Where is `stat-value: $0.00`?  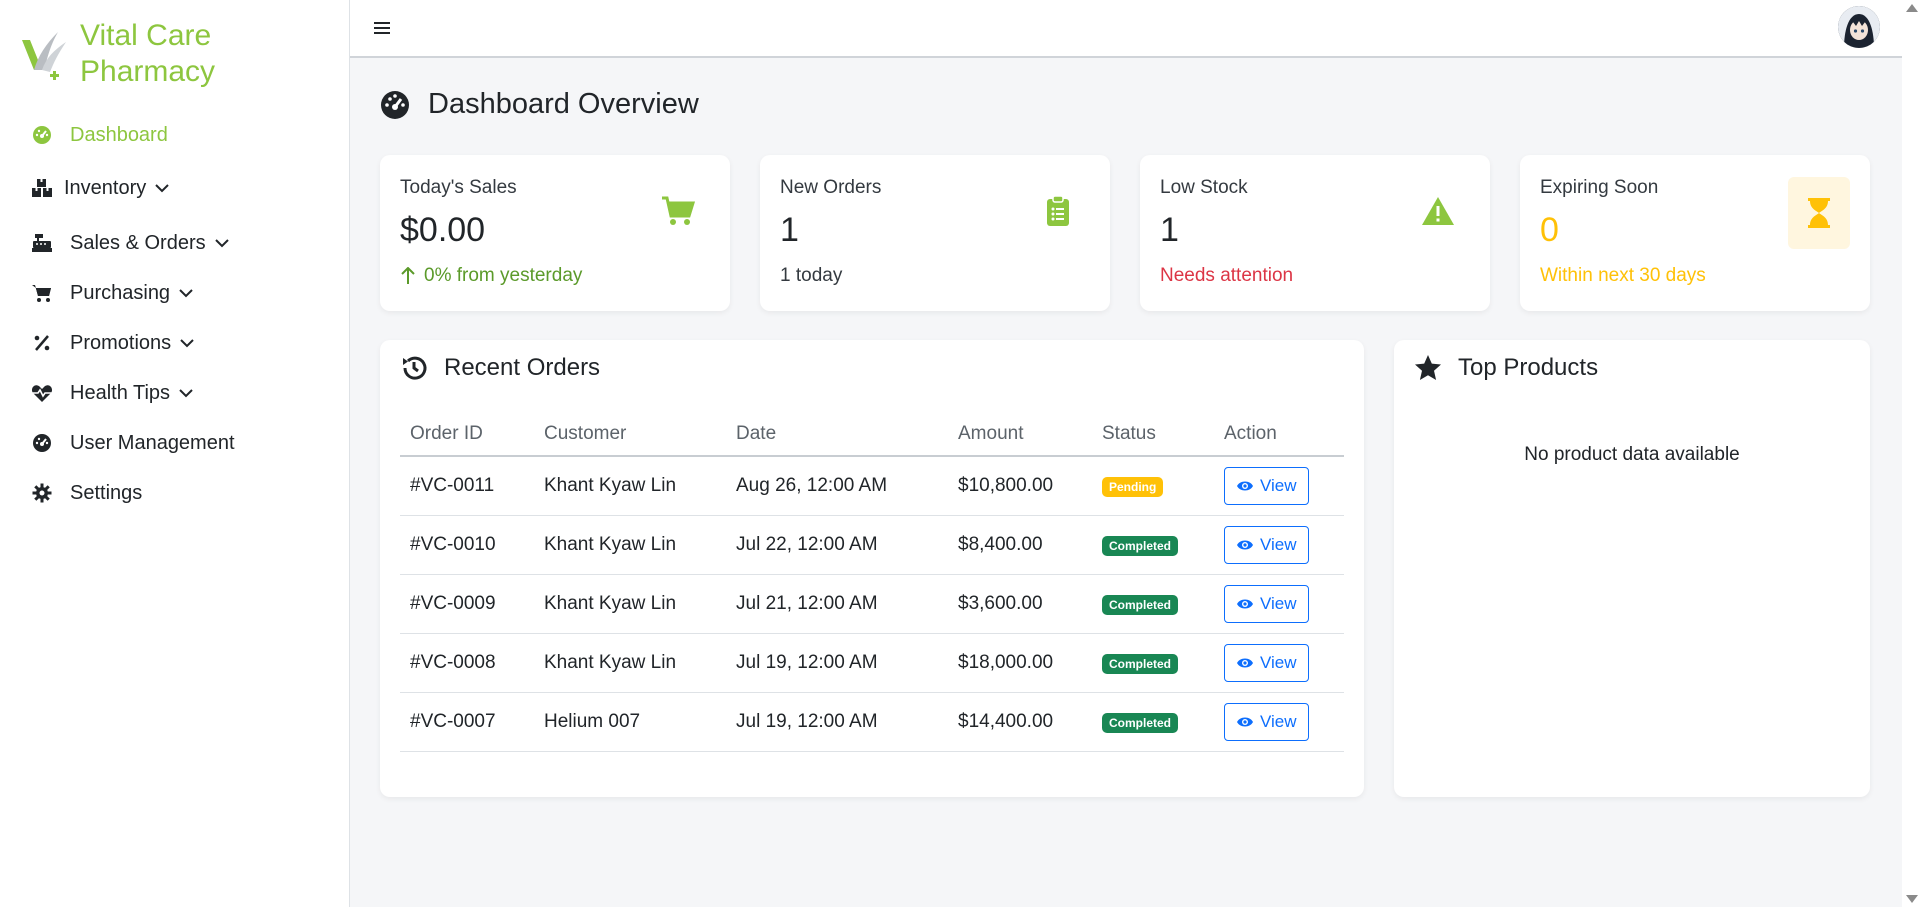 stat-value: $0.00 is located at coordinates (443, 230).